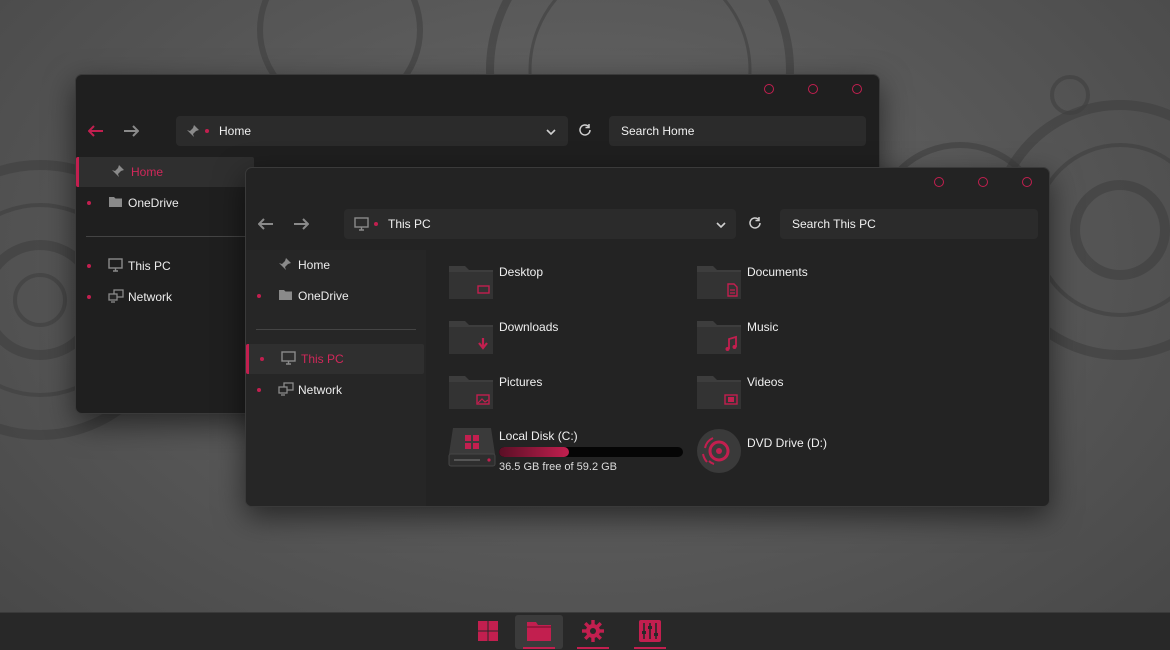 The height and width of the screenshot is (650, 1170). What do you see at coordinates (834, 224) in the screenshot?
I see `search-placeholder: Search This PC` at bounding box center [834, 224].